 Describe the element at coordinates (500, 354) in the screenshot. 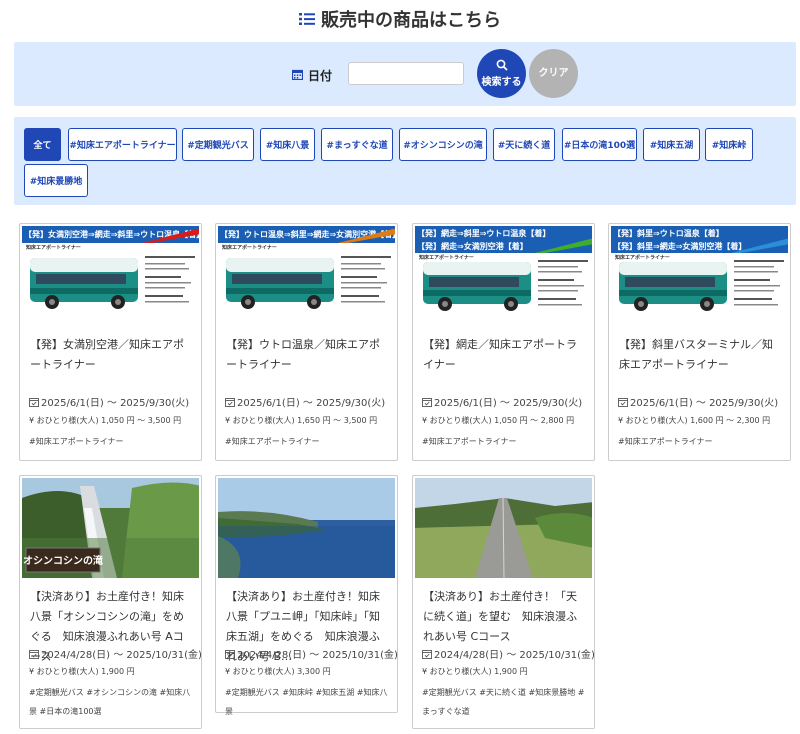

I see `card-title: 【発】網走／知床エアポートライナー` at that location.